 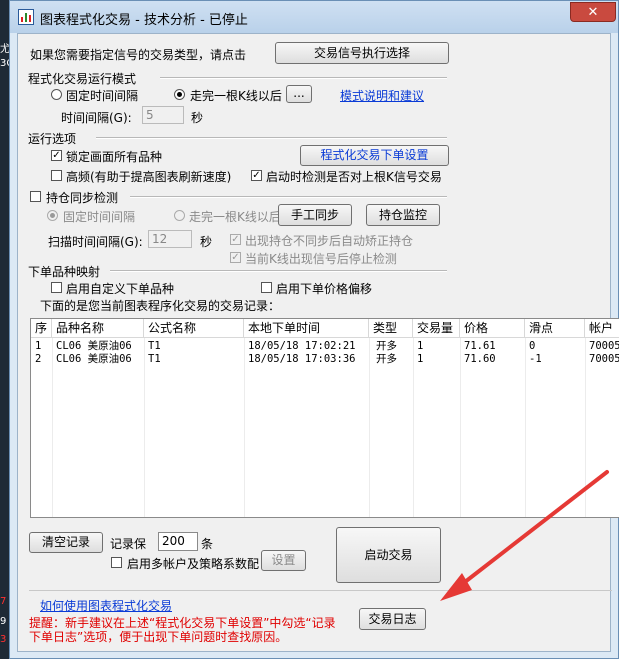 I want to click on mode-separator, so click(x=303, y=78).